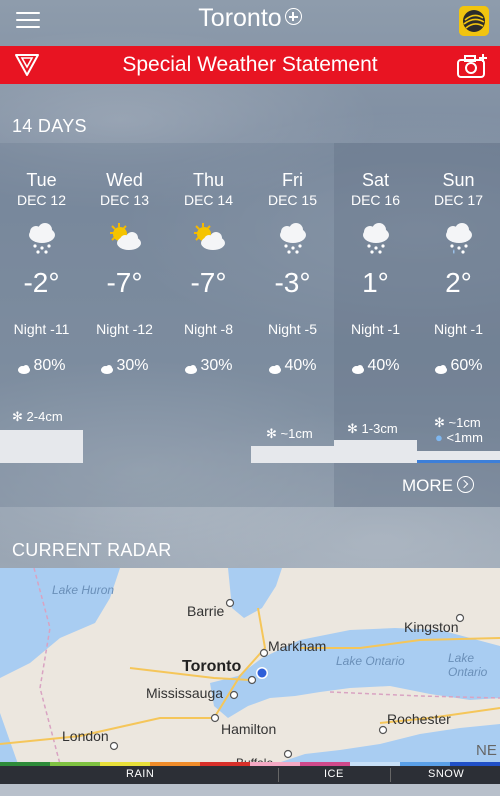 This screenshot has height=796, width=500. What do you see at coordinates (212, 666) in the screenshot?
I see `map-label-toronto: Toronto` at bounding box center [212, 666].